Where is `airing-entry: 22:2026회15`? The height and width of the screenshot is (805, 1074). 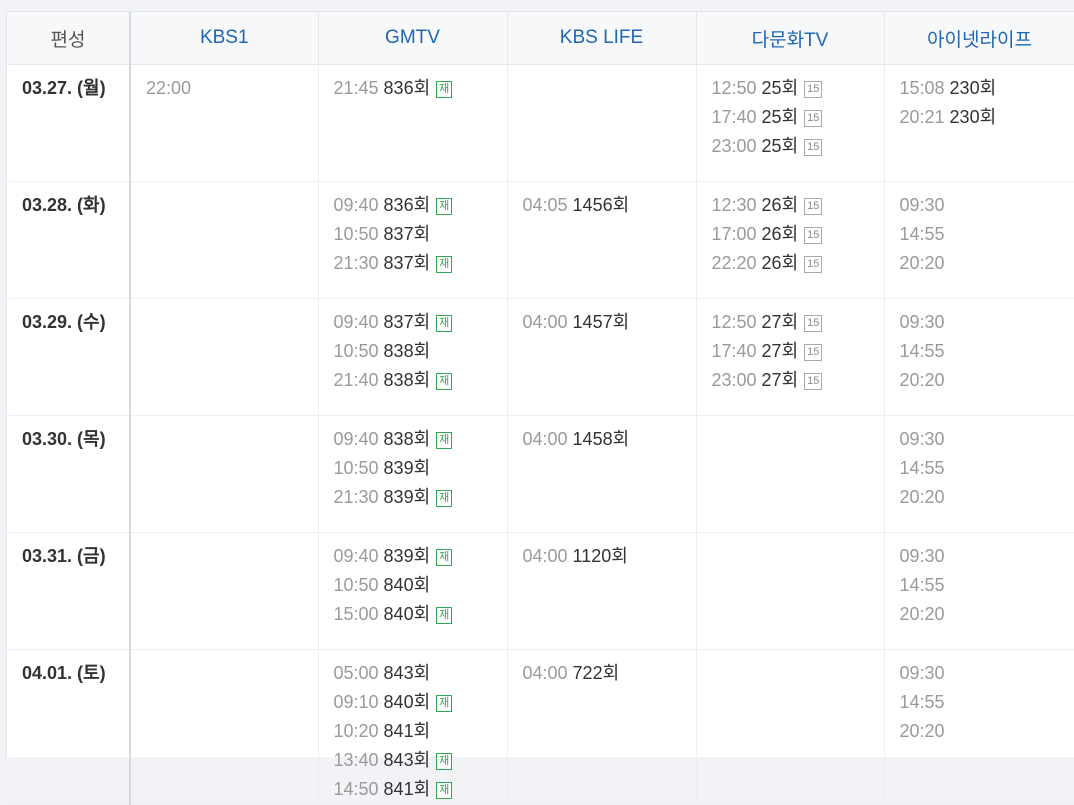 airing-entry: 22:2026회15 is located at coordinates (798, 263).